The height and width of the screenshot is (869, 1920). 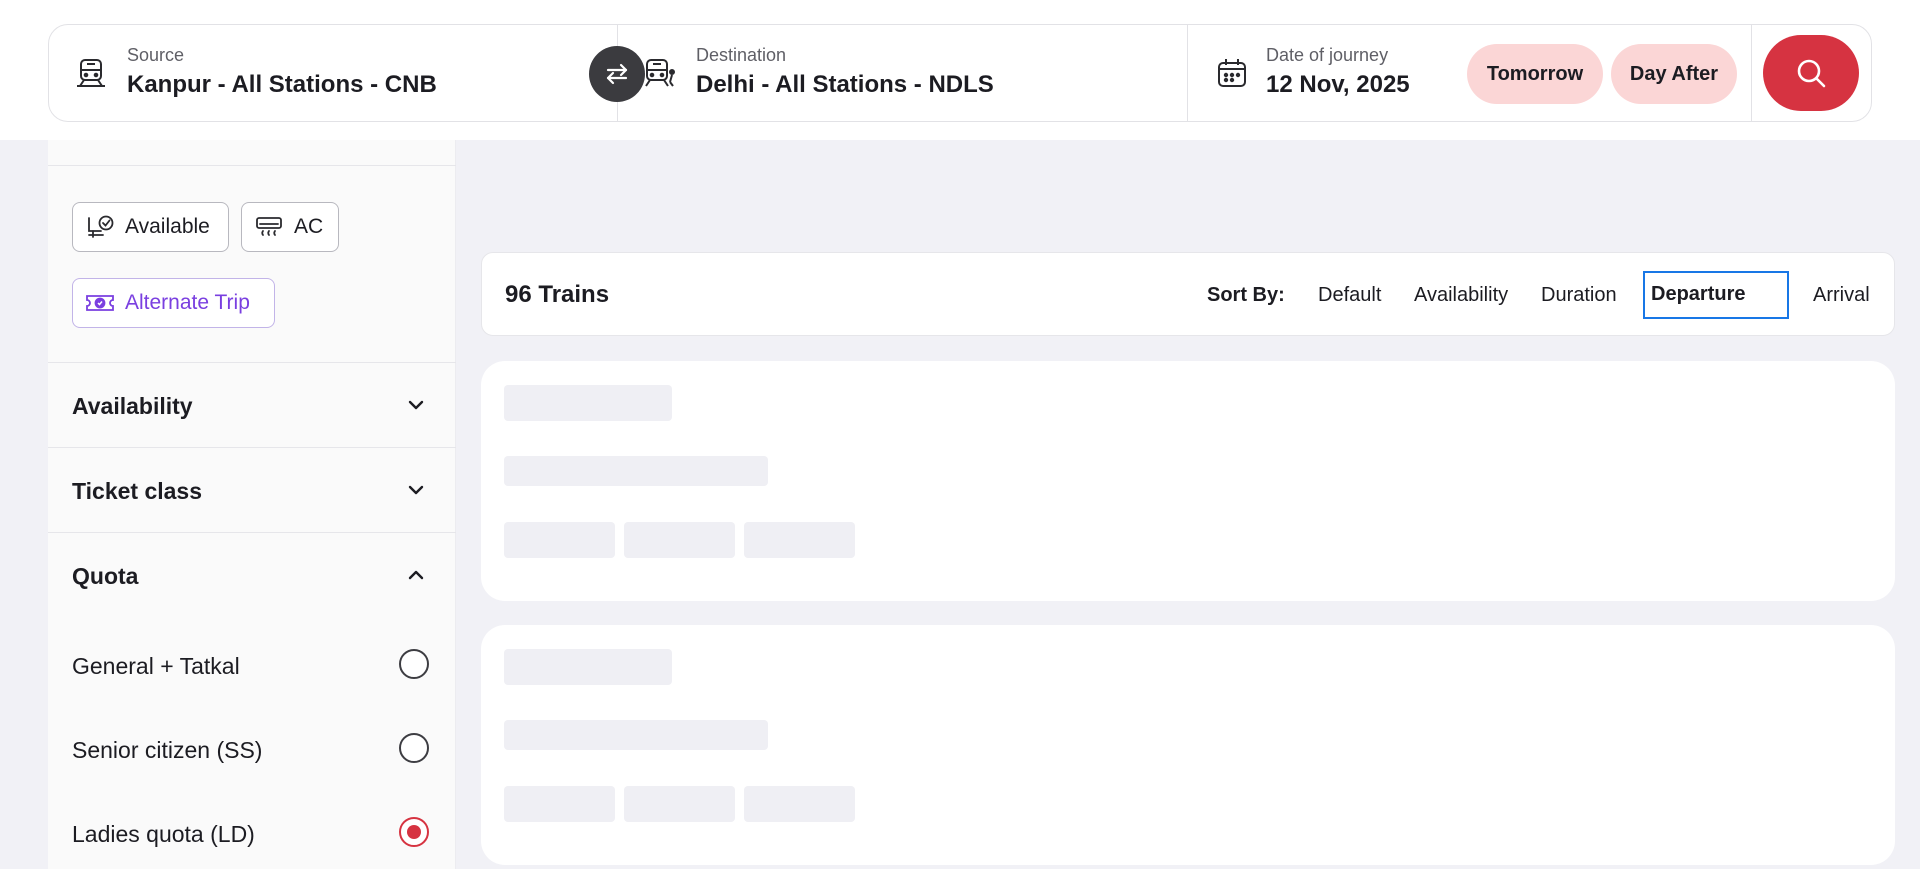 I want to click on sort-arrival-button: Arrival, so click(x=1841, y=295).